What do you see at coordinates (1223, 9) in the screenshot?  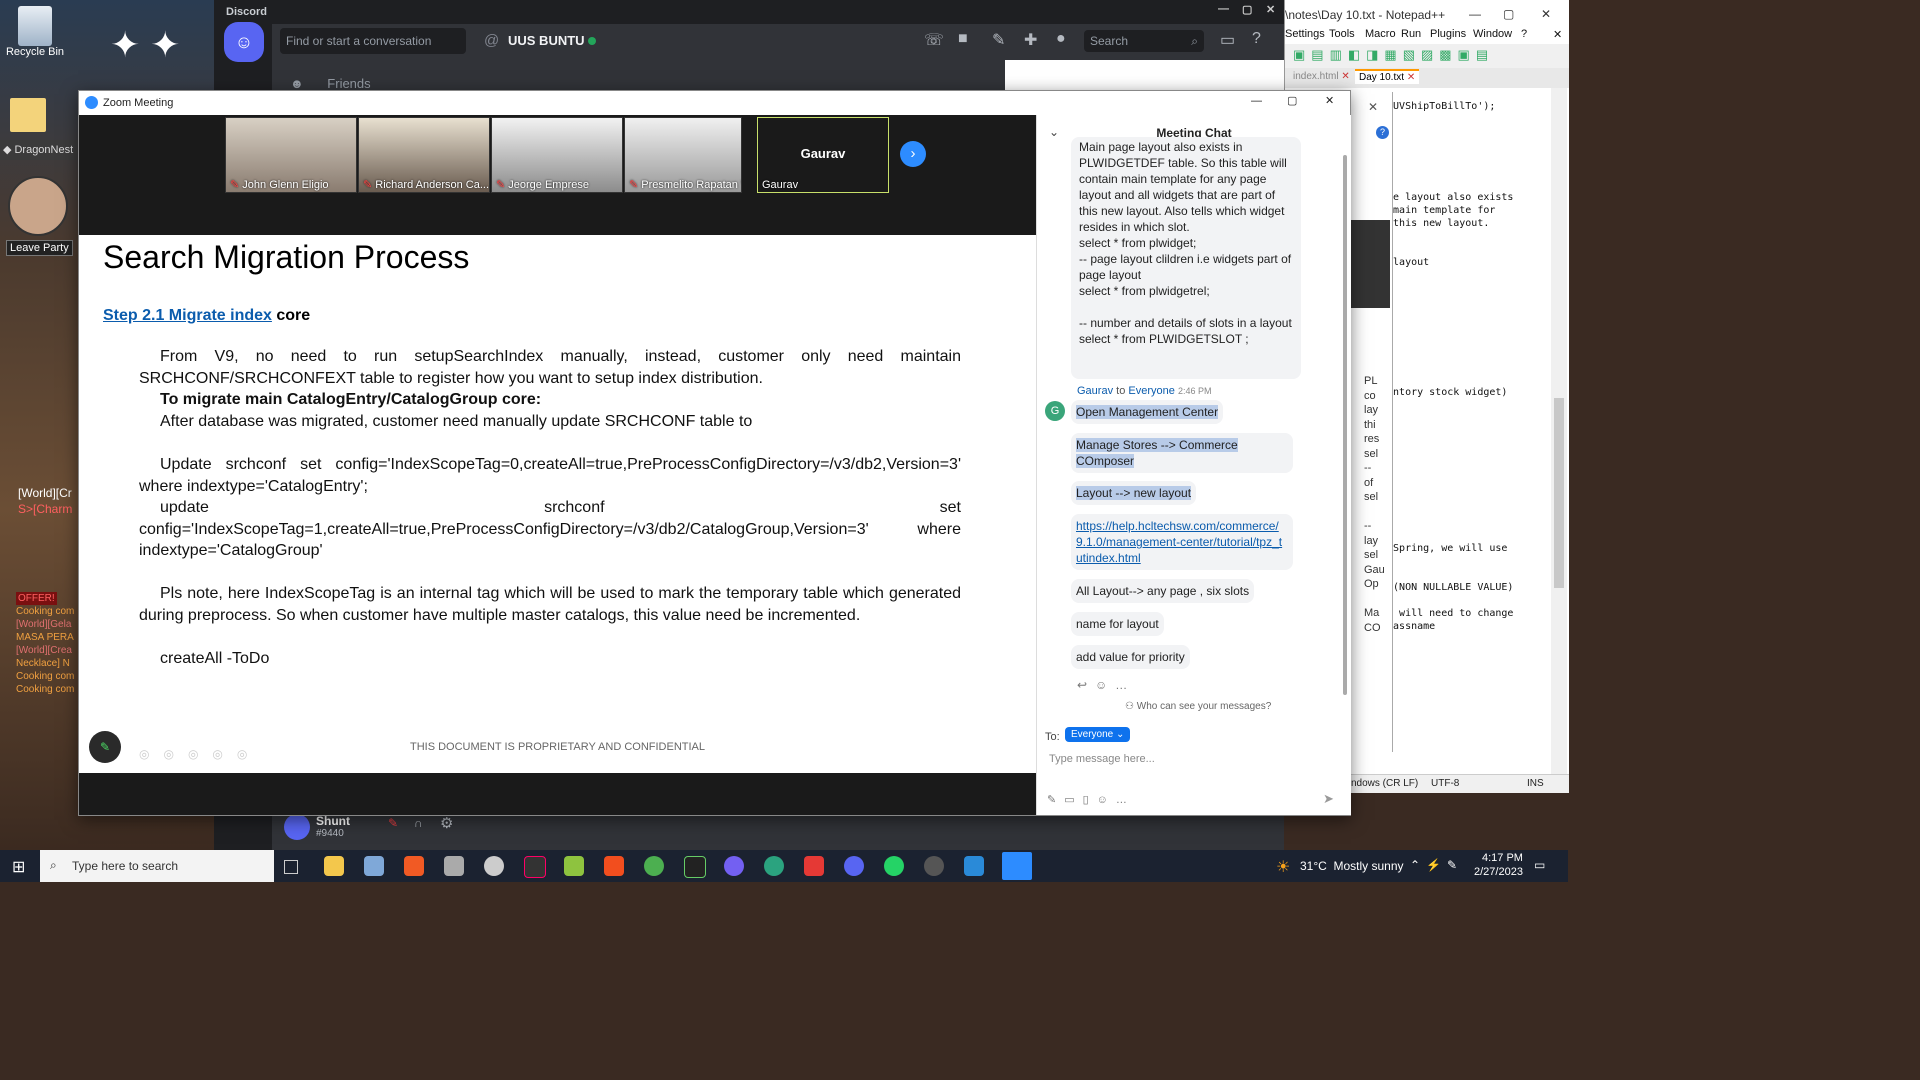 I see `minimize-button: —` at bounding box center [1223, 9].